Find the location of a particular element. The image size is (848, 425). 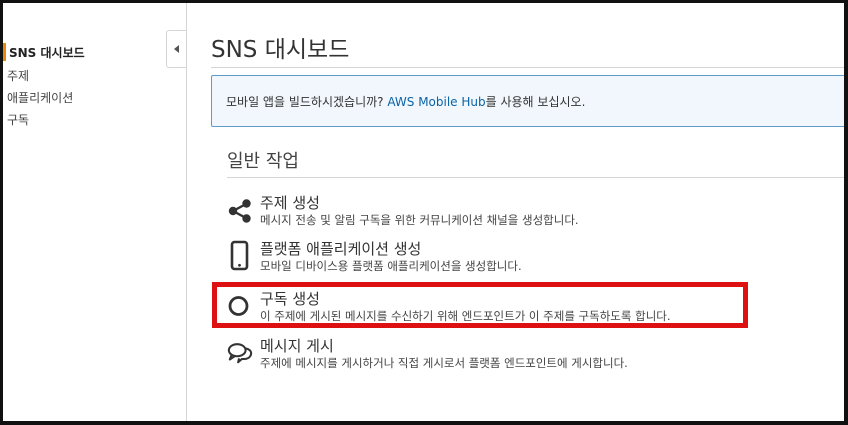

sidebar-collapse-button is located at coordinates (176, 49).